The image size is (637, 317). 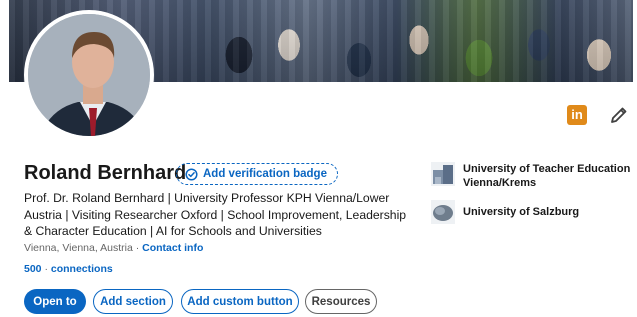 I want to click on open-to-button: Open to, so click(x=55, y=301).